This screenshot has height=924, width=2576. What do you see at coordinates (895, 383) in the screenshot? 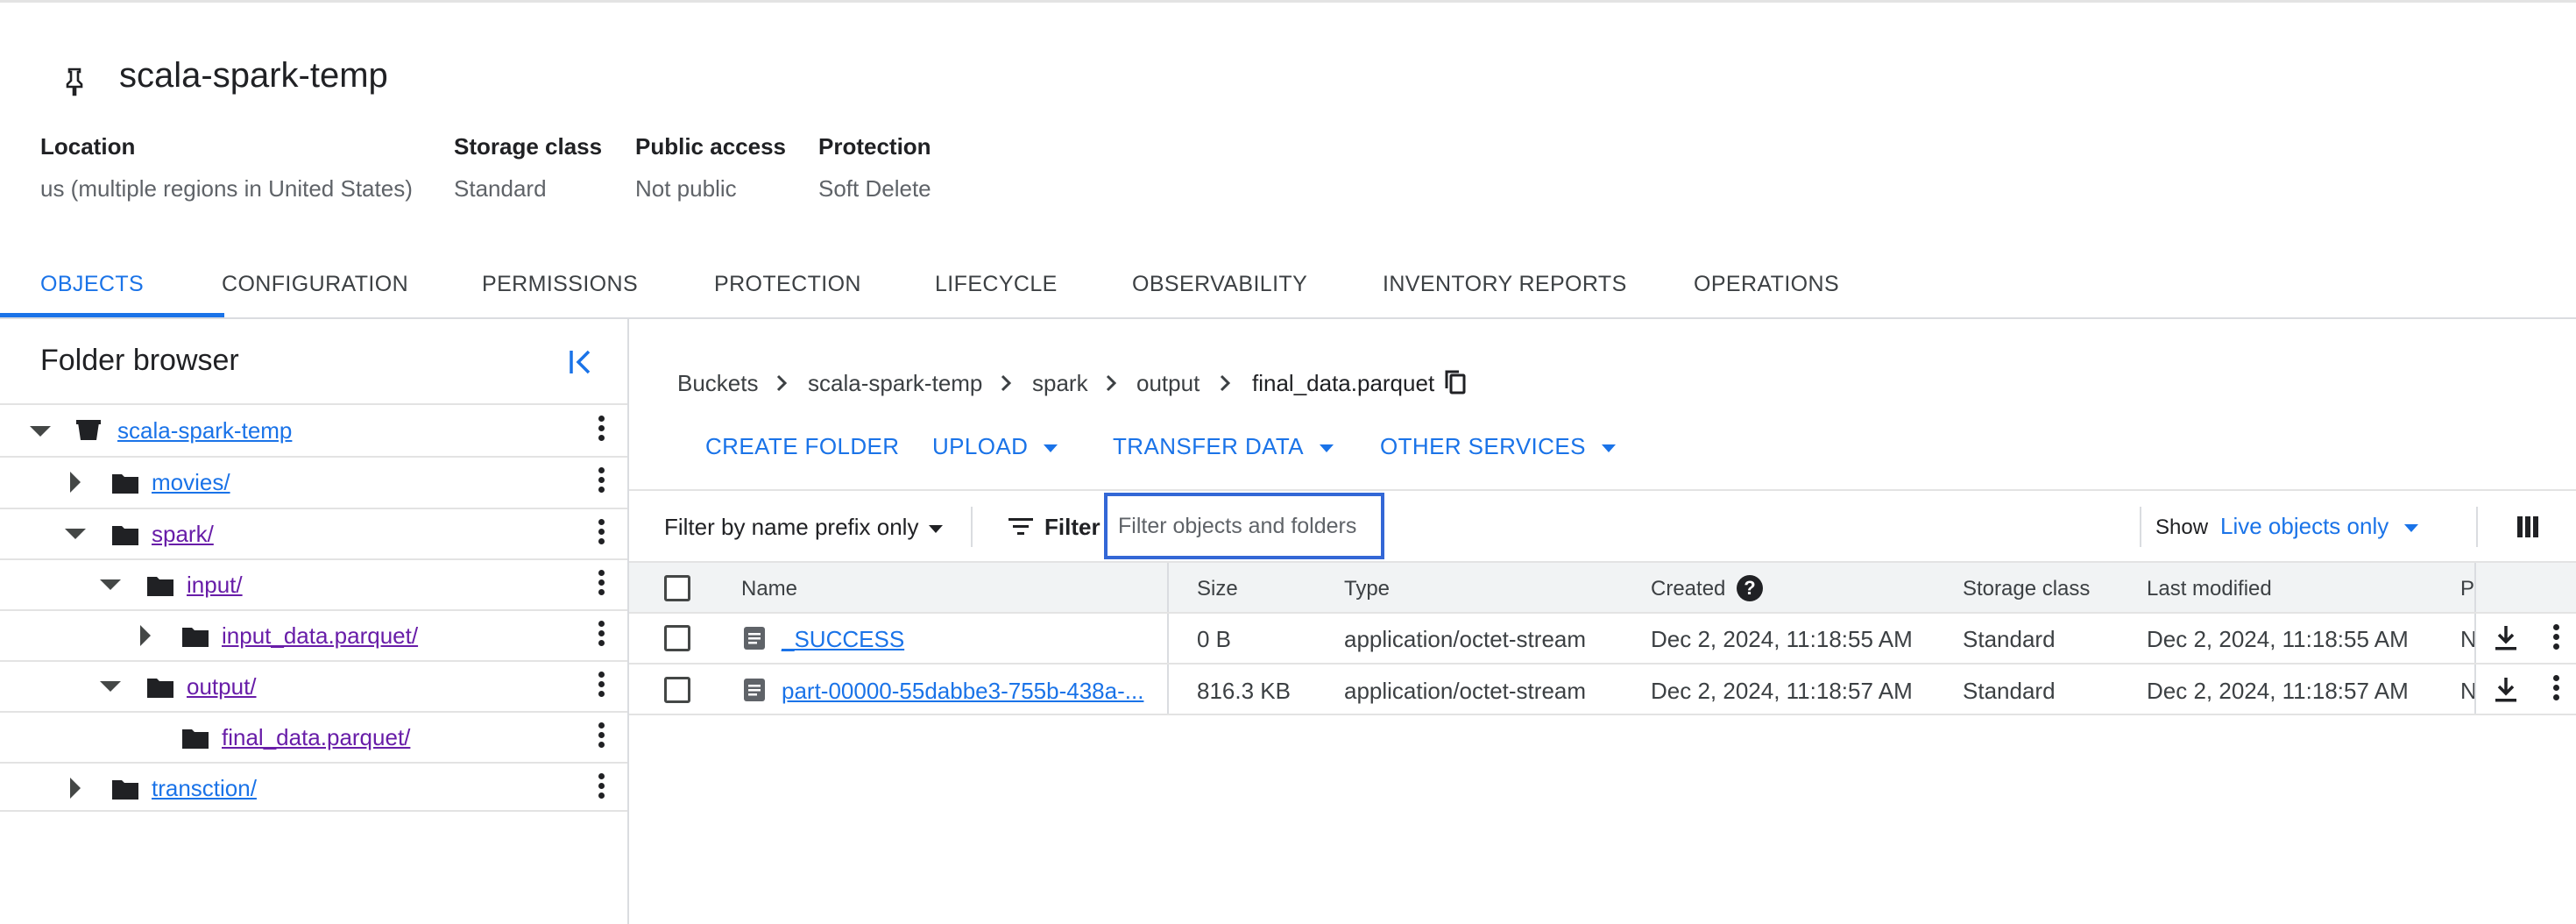
I see `breadcrumb-bucket: scala-spark-temp` at bounding box center [895, 383].